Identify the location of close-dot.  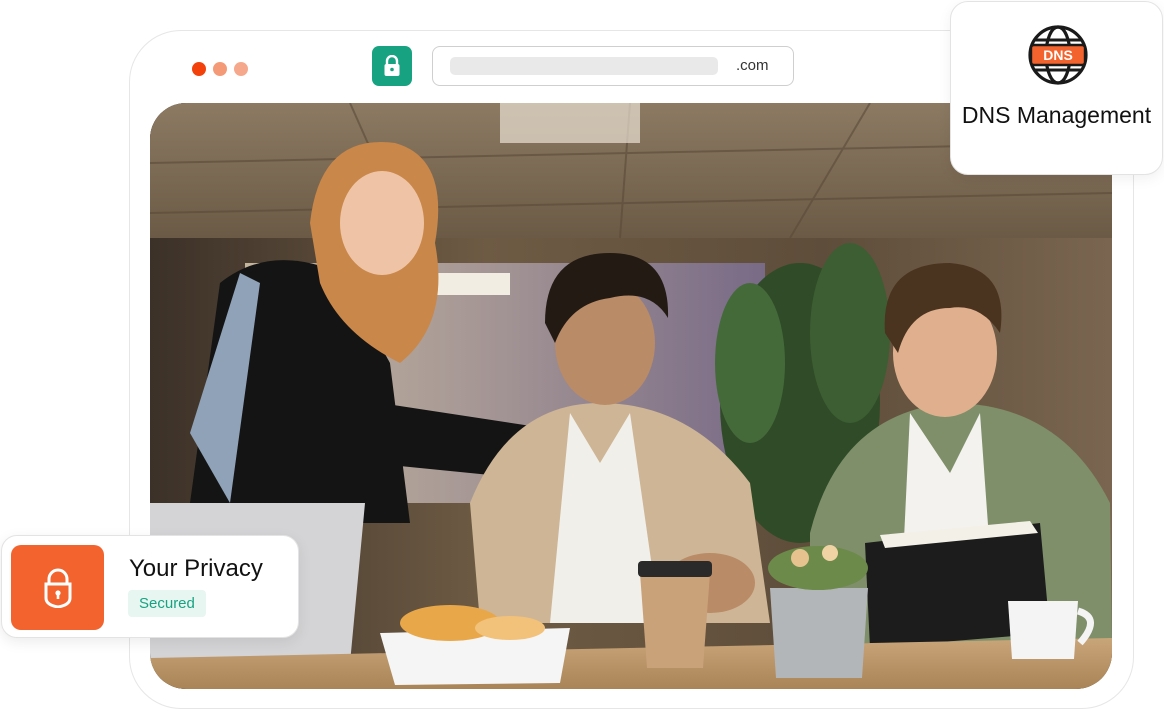
(199, 69).